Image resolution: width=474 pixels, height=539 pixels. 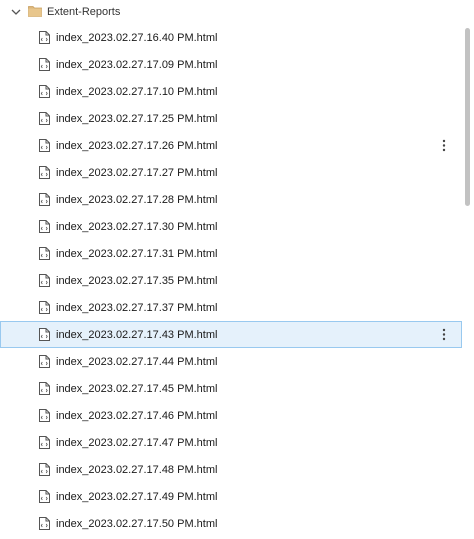 I want to click on file-name: index_2023.02.27.17.10 PM.html, so click(x=137, y=92).